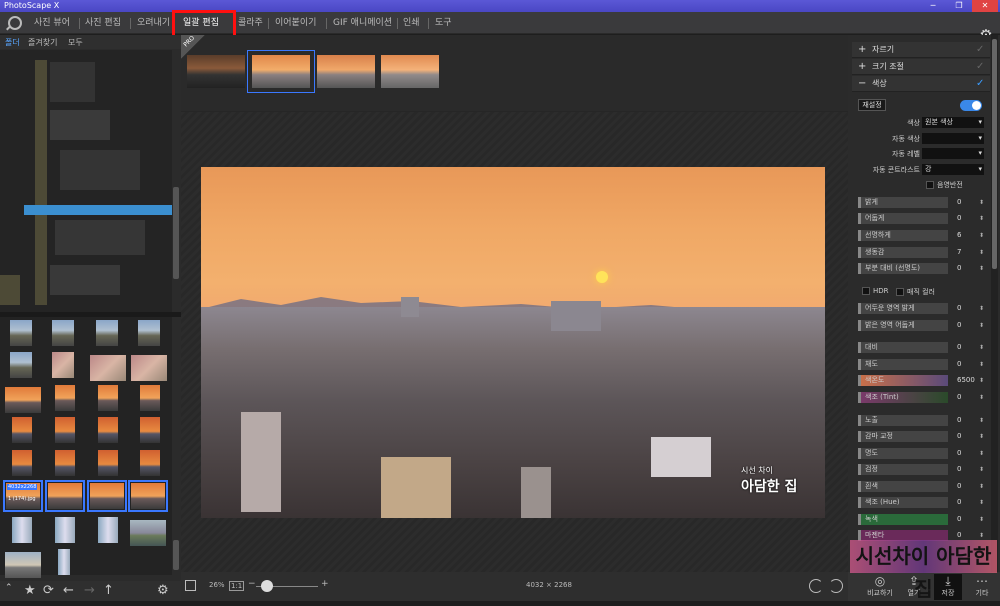 The image size is (1000, 606). I want to click on right-scrollbar, so click(994, 318).